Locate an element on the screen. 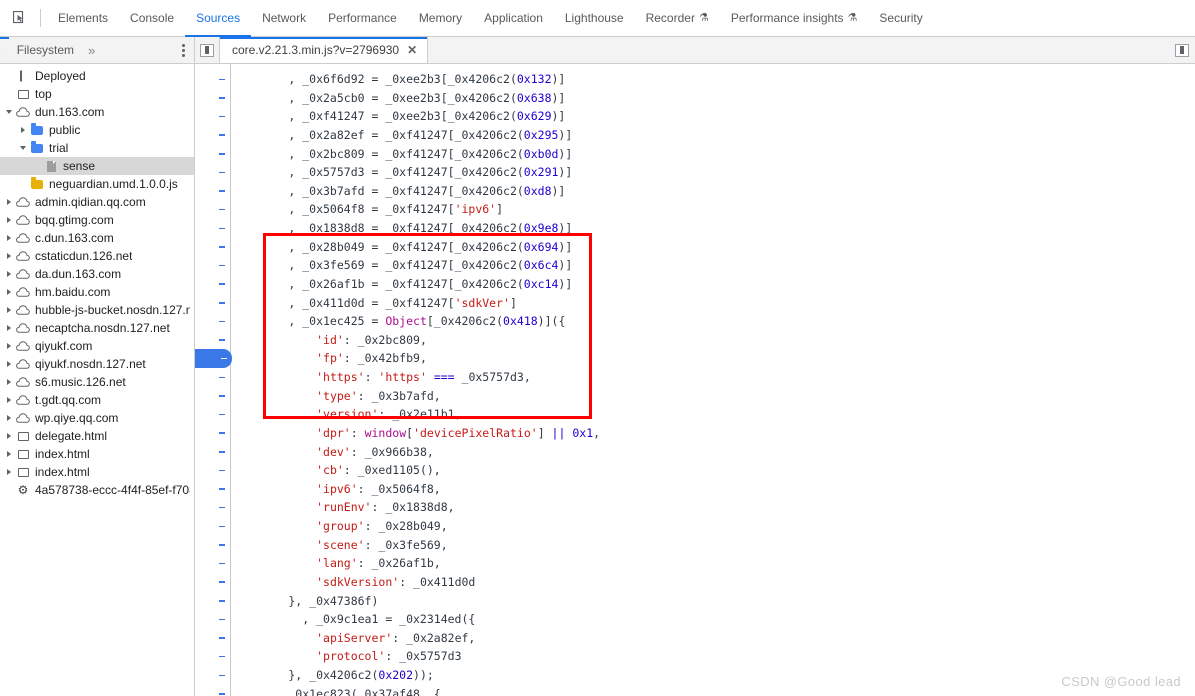  tree-item-top: top is located at coordinates (97, 94).